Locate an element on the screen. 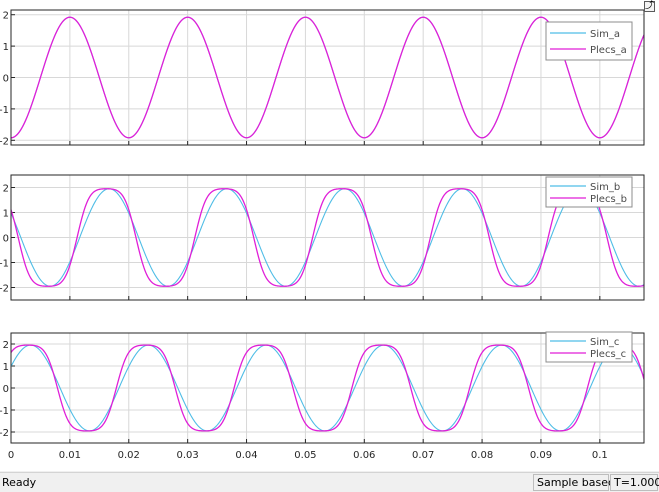 Image resolution: width=659 pixels, height=492 pixels. legend: Sim_bPlecs_b is located at coordinates (589, 192).